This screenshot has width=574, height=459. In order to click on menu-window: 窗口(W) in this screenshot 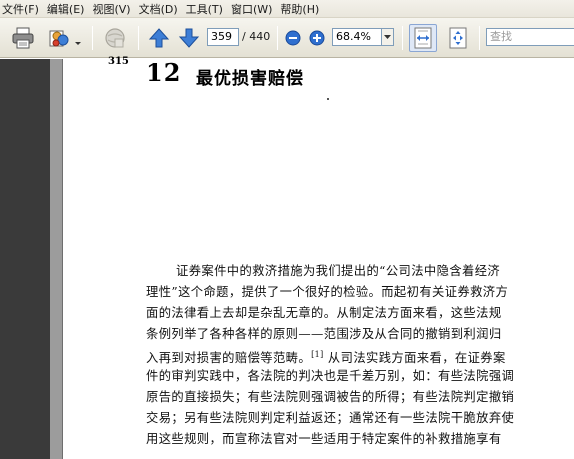, I will do `click(251, 9)`.